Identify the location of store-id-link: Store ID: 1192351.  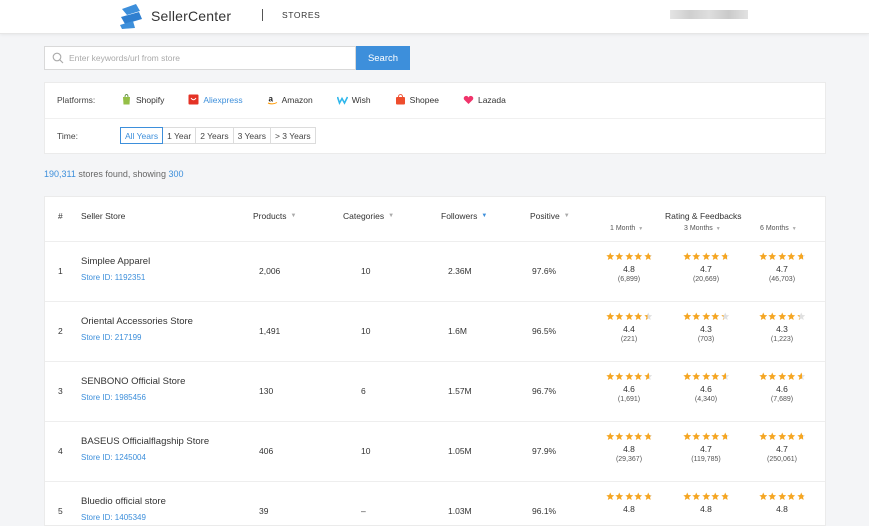
(115, 277).